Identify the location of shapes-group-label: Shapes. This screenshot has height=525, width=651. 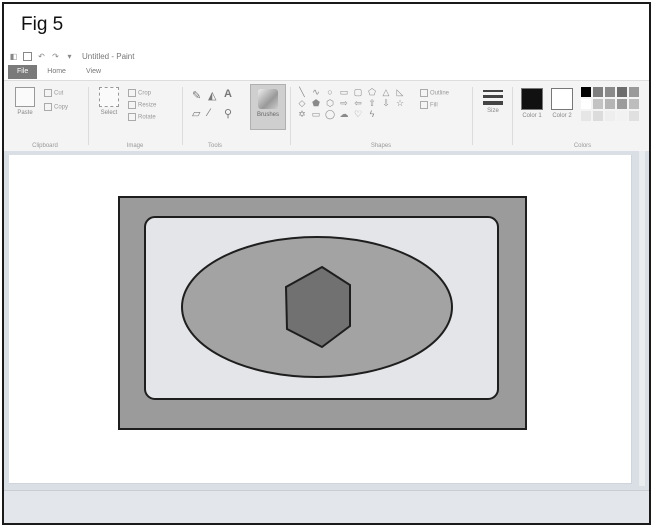
(381, 146).